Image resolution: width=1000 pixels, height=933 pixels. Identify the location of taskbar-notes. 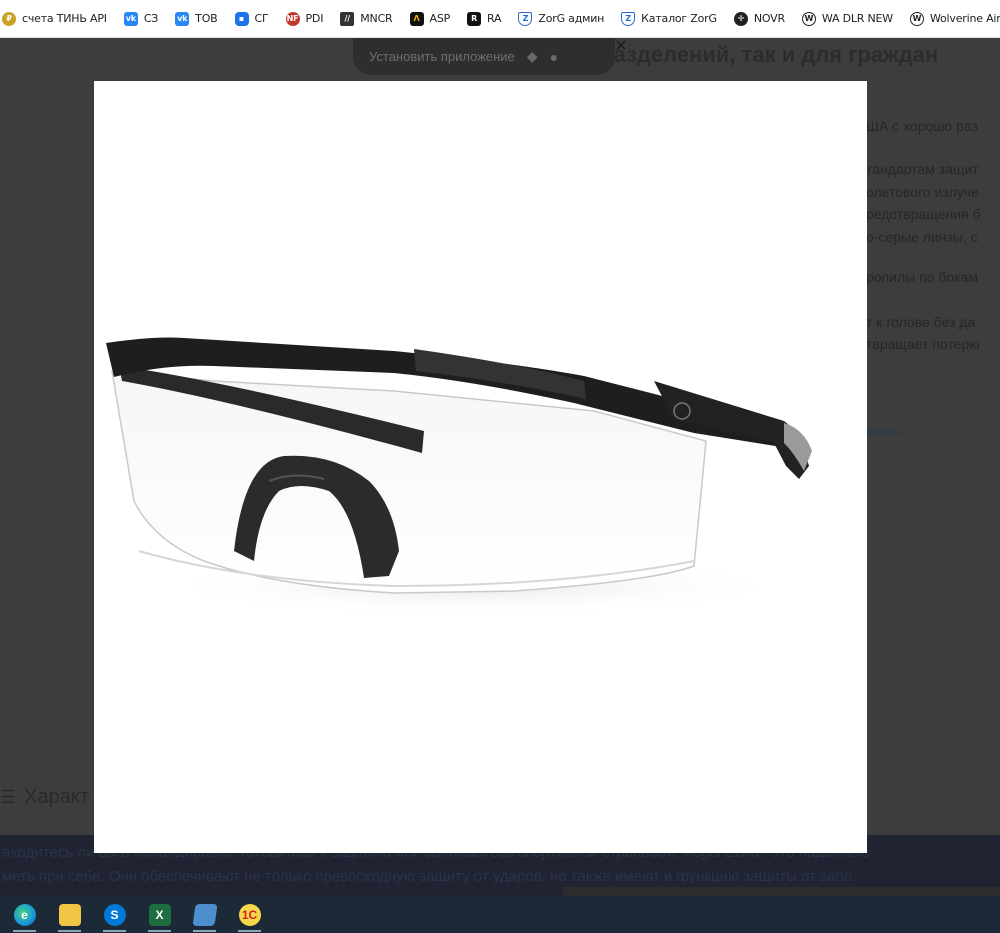
(204, 914).